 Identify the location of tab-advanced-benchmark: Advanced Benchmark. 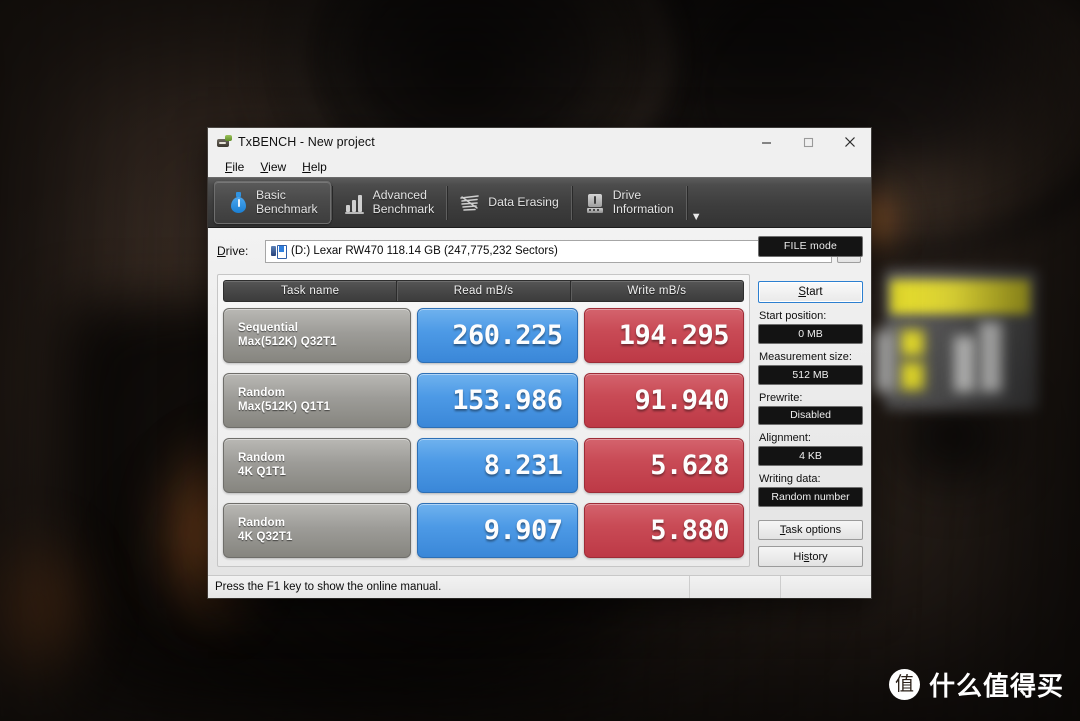
(389, 202).